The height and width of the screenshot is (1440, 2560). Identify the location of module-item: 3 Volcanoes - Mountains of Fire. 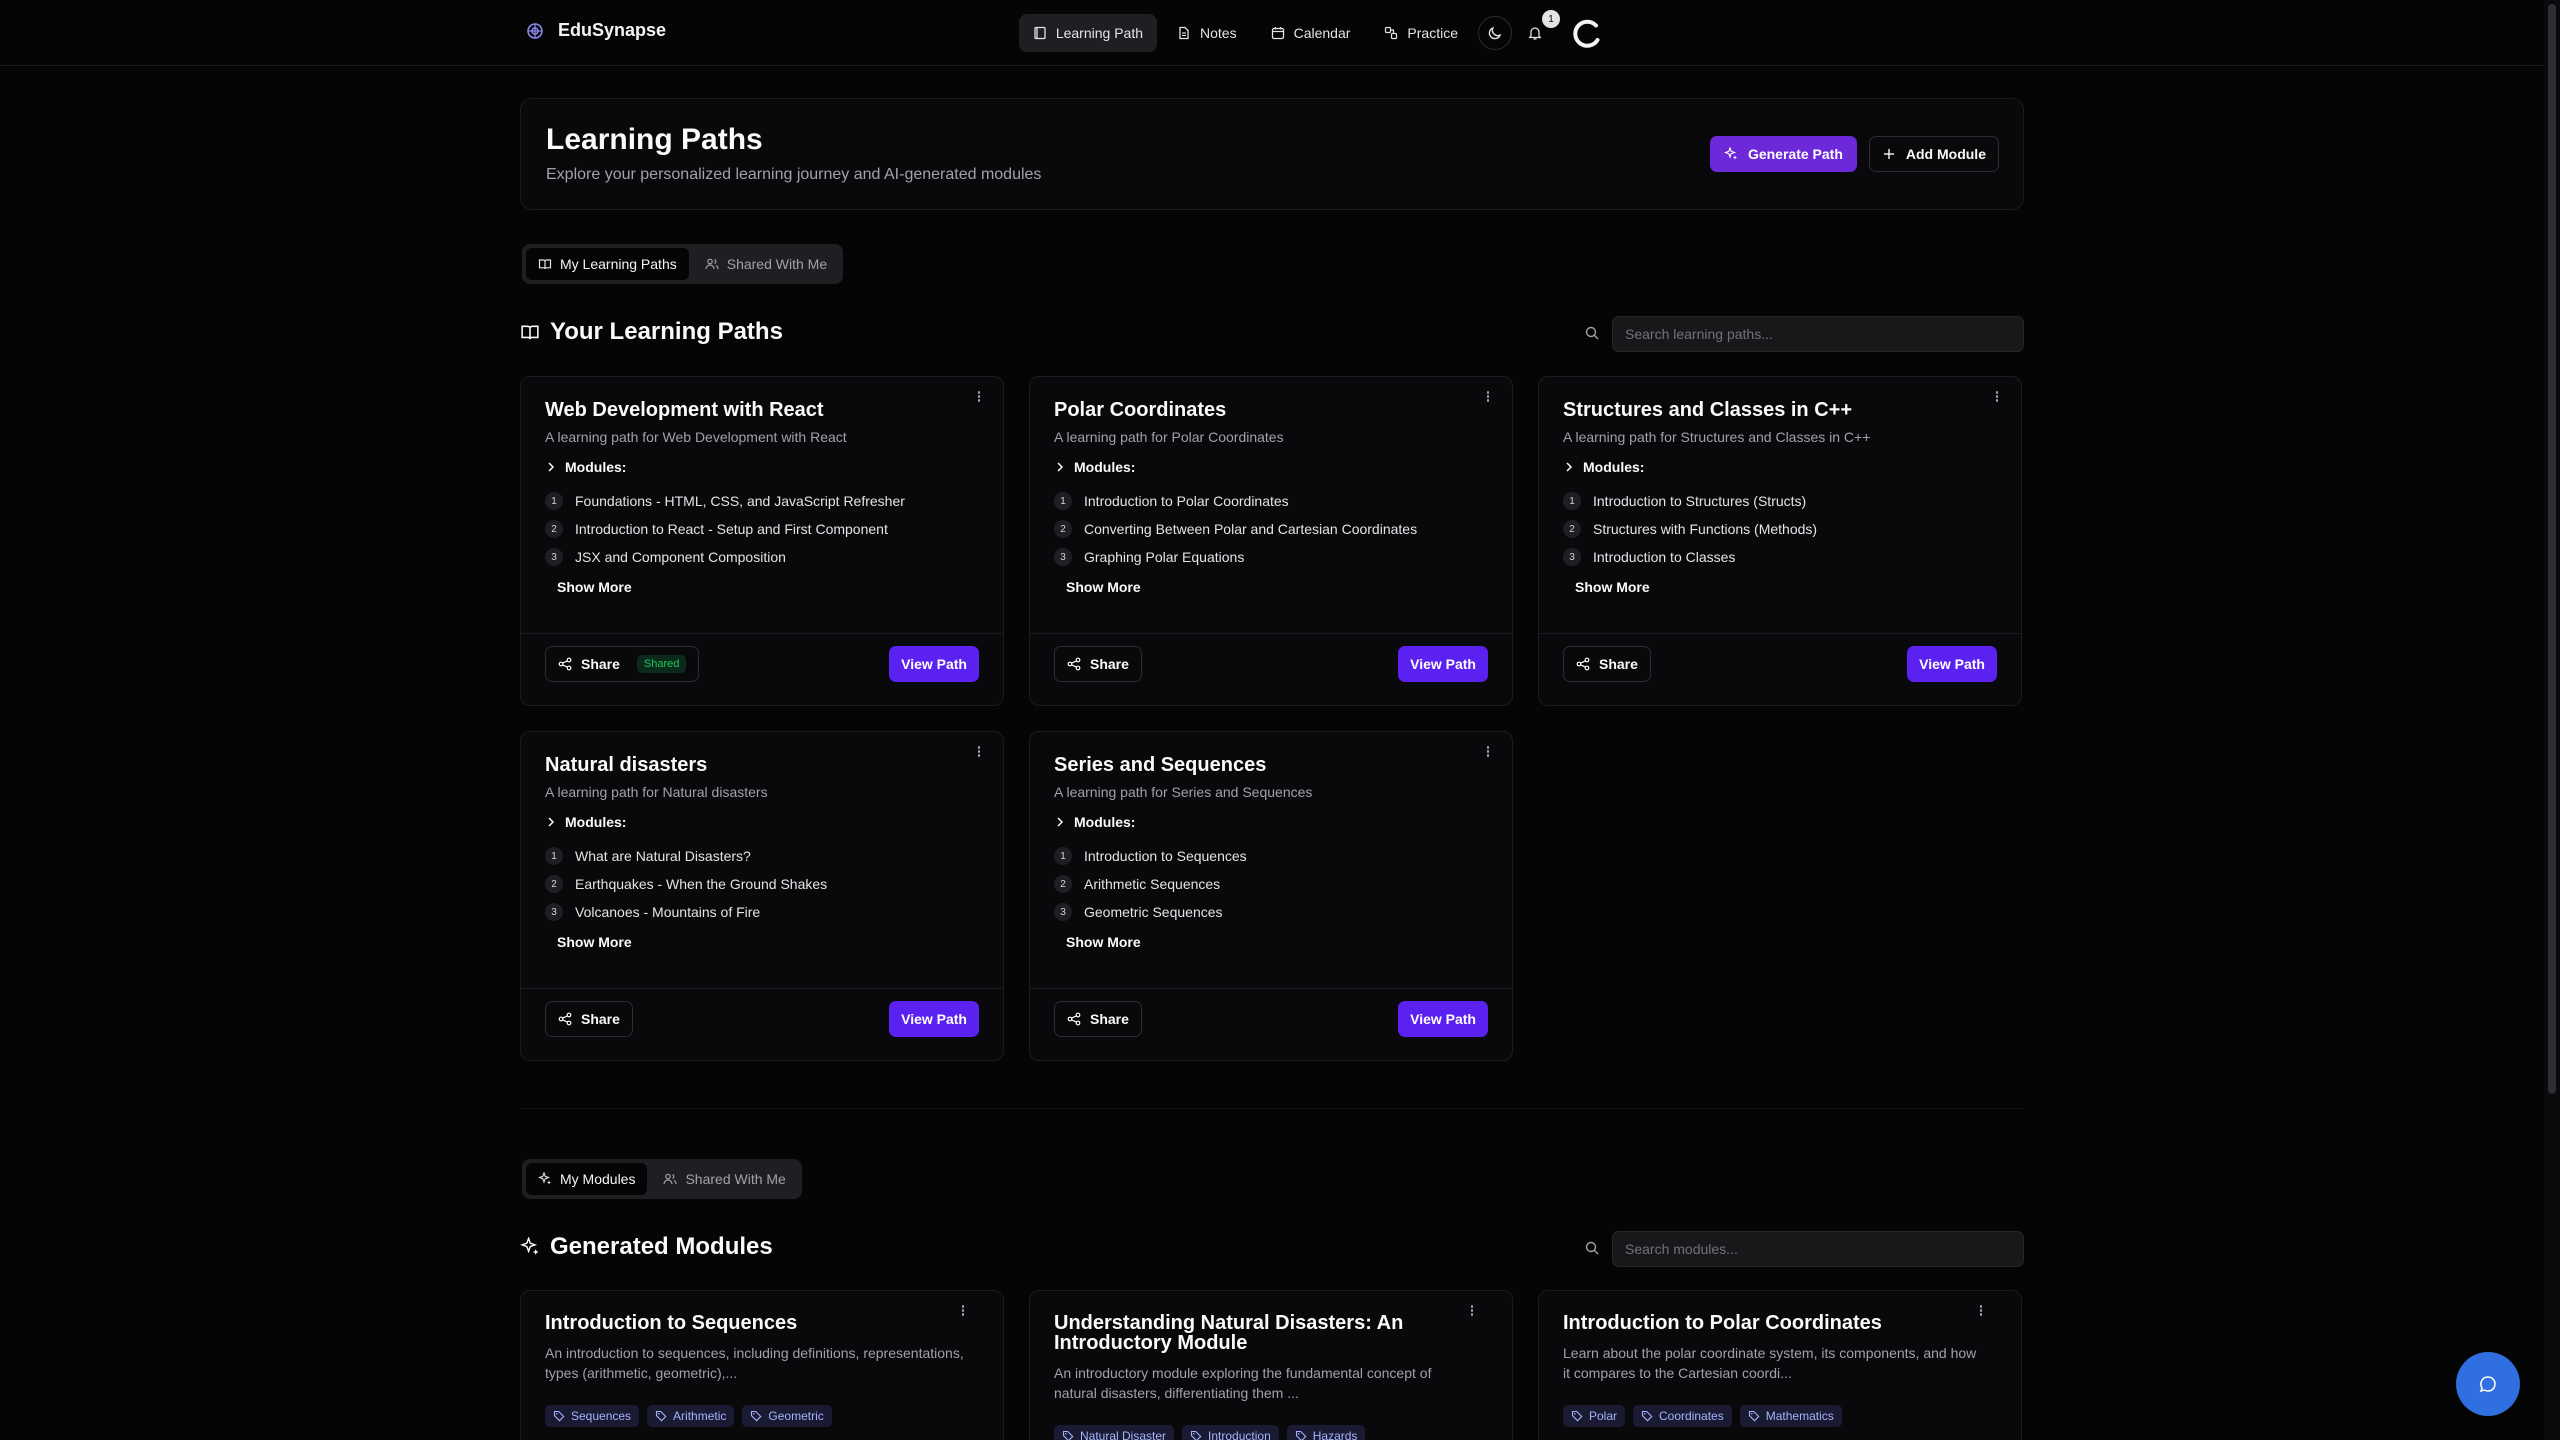
(686, 912).